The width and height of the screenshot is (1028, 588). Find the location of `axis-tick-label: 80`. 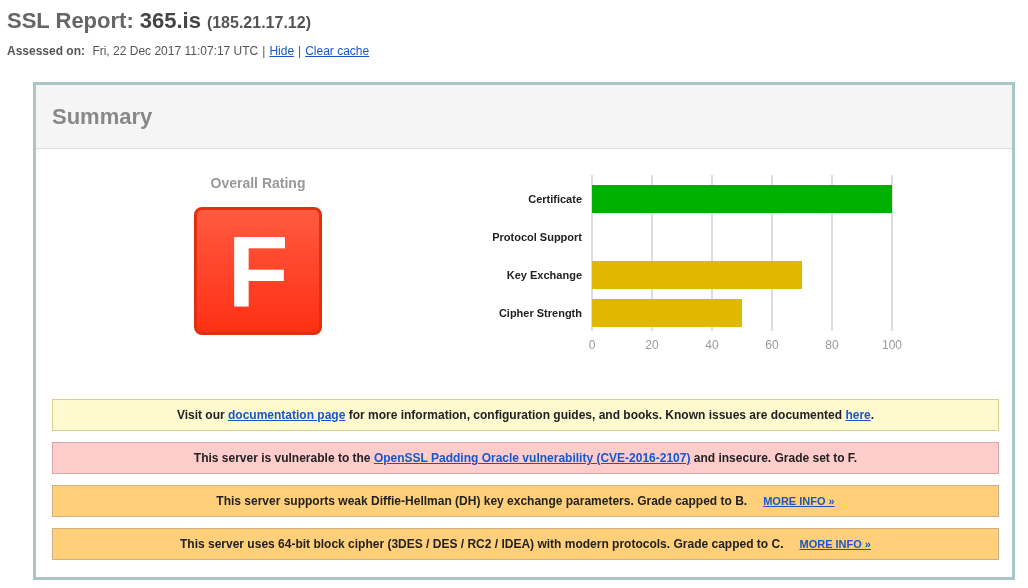

axis-tick-label: 80 is located at coordinates (832, 345).